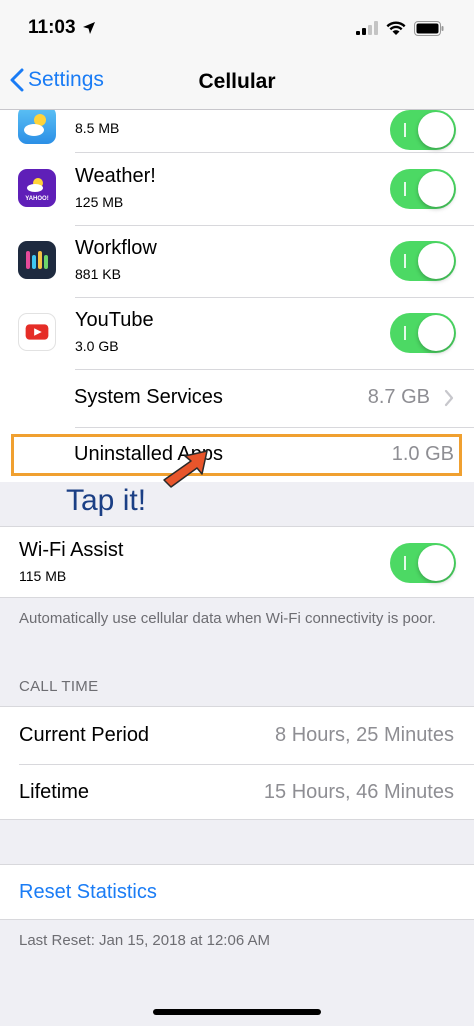 This screenshot has width=474, height=1026. What do you see at coordinates (237, 562) in the screenshot?
I see `wifi-assist-group: Wi-Fi Assist 115 MB` at bounding box center [237, 562].